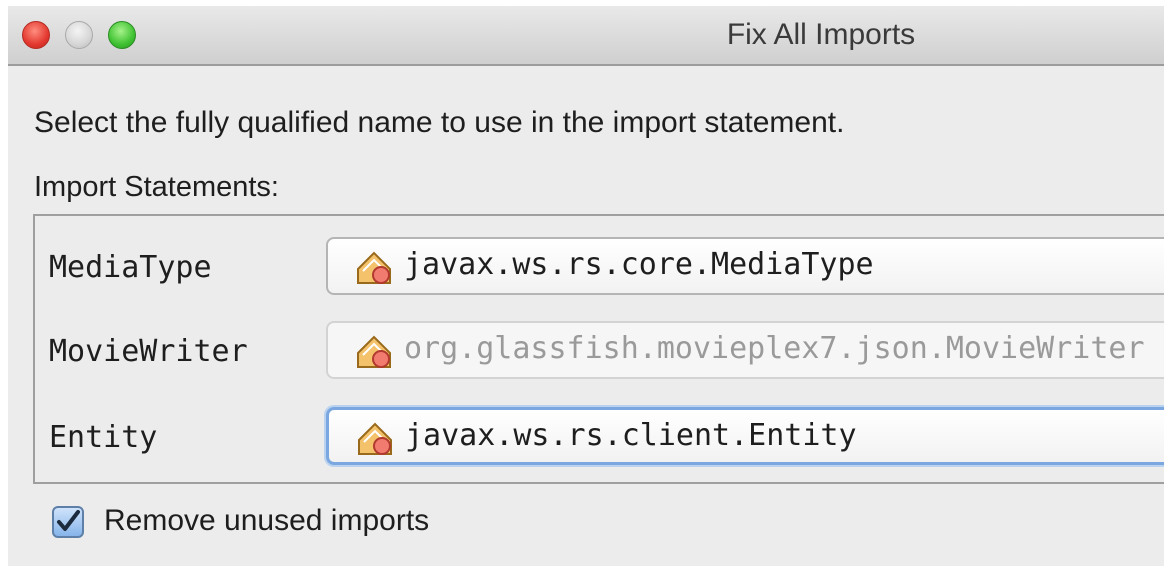 This screenshot has height=570, width=1164. What do you see at coordinates (103, 437) in the screenshot?
I see `import-name-entity: Entity` at bounding box center [103, 437].